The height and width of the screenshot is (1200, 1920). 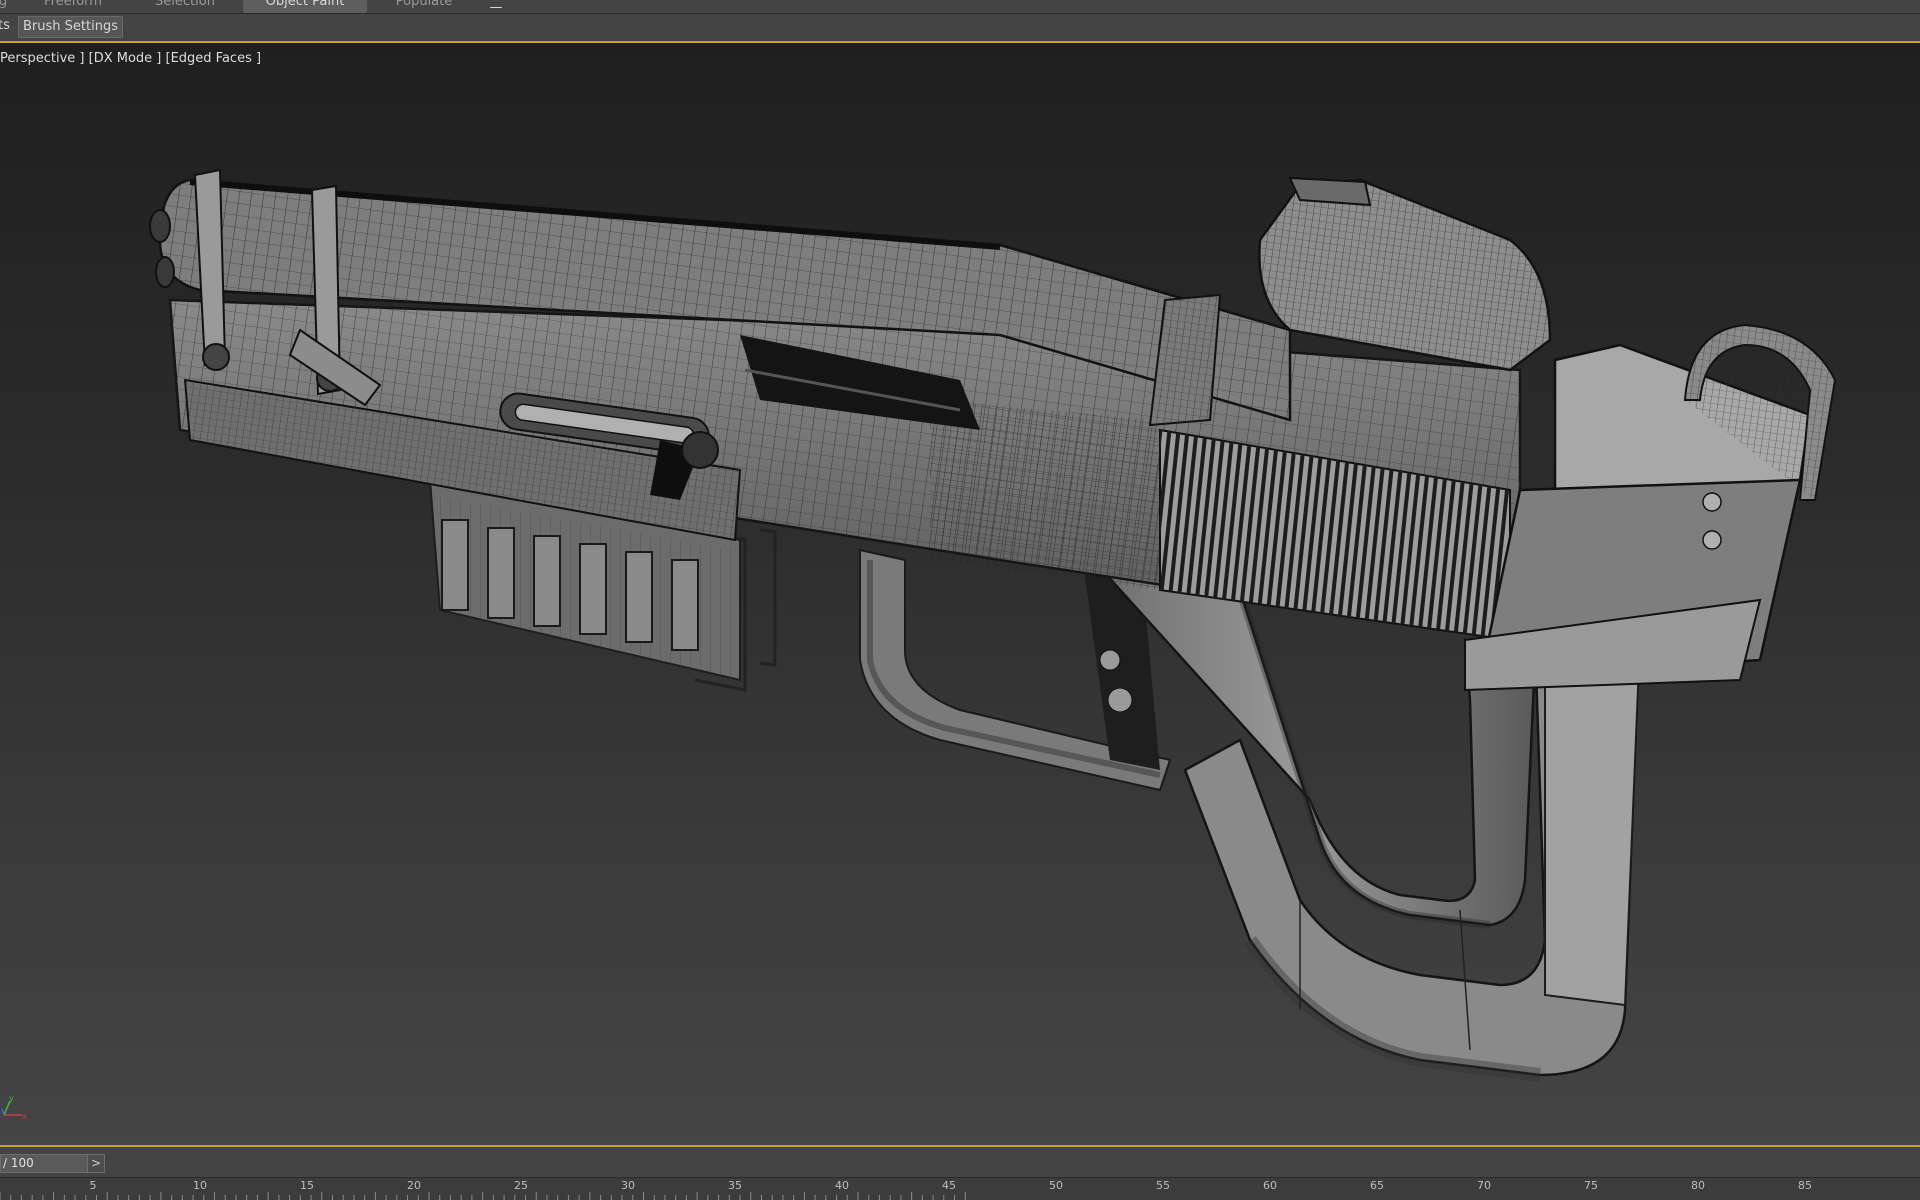 What do you see at coordinates (305, 6) in the screenshot?
I see `tab-object-paint: Object Paint` at bounding box center [305, 6].